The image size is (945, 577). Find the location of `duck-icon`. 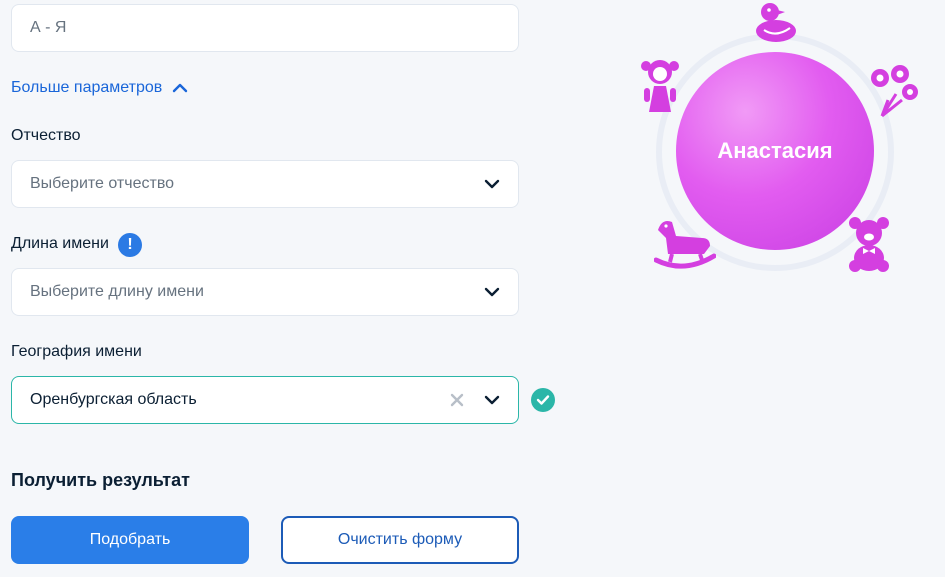

duck-icon is located at coordinates (776, 22).